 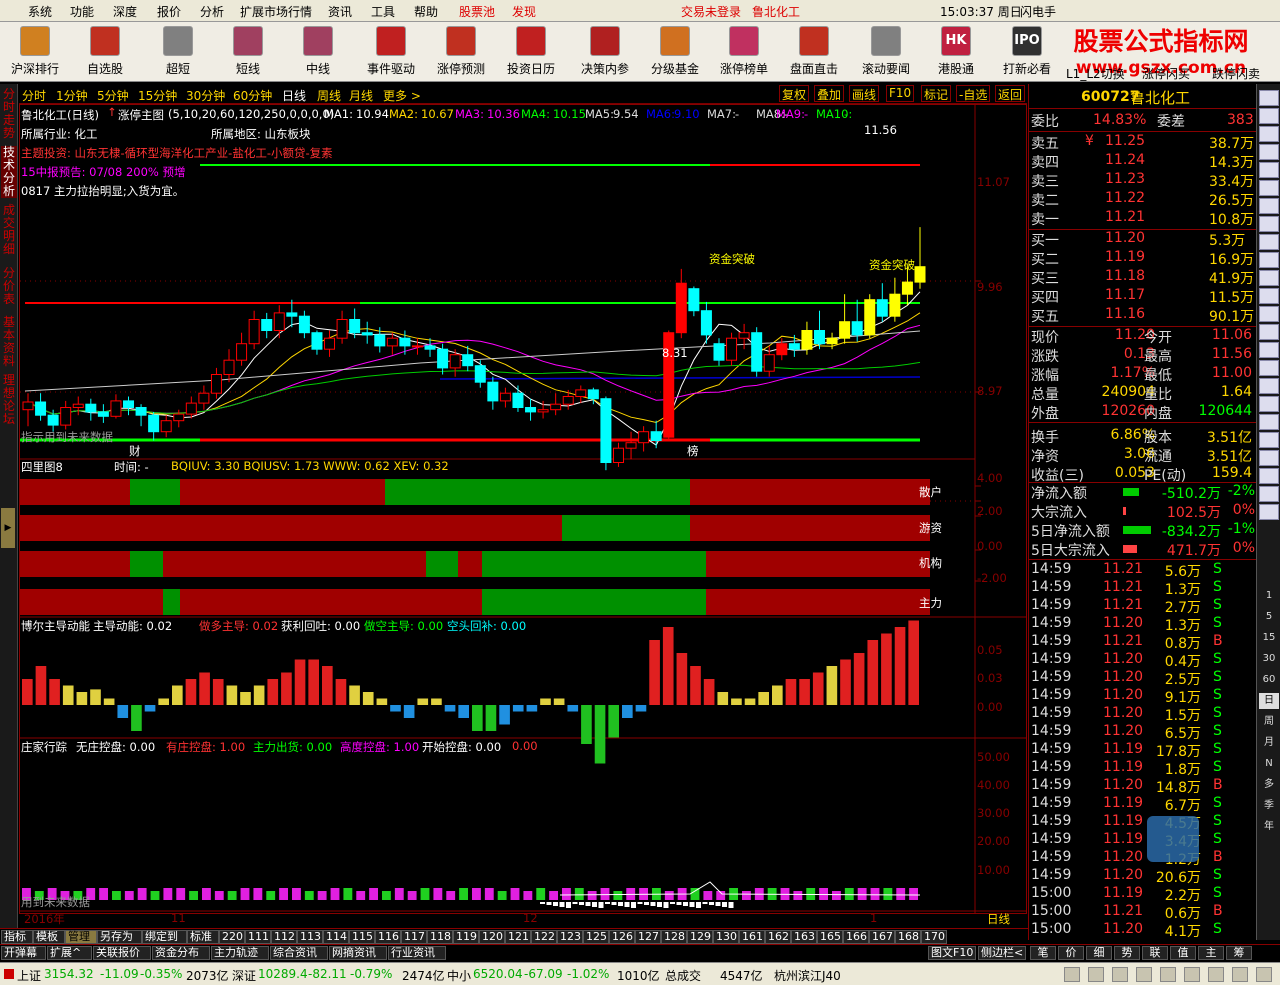 What do you see at coordinates (752, 937) in the screenshot?
I see `indicator-tab: 161` at bounding box center [752, 937].